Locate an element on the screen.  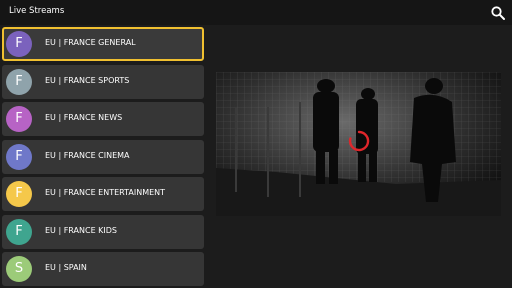
channel-item: F EU | FRANCE KIDS is located at coordinates (103, 232).